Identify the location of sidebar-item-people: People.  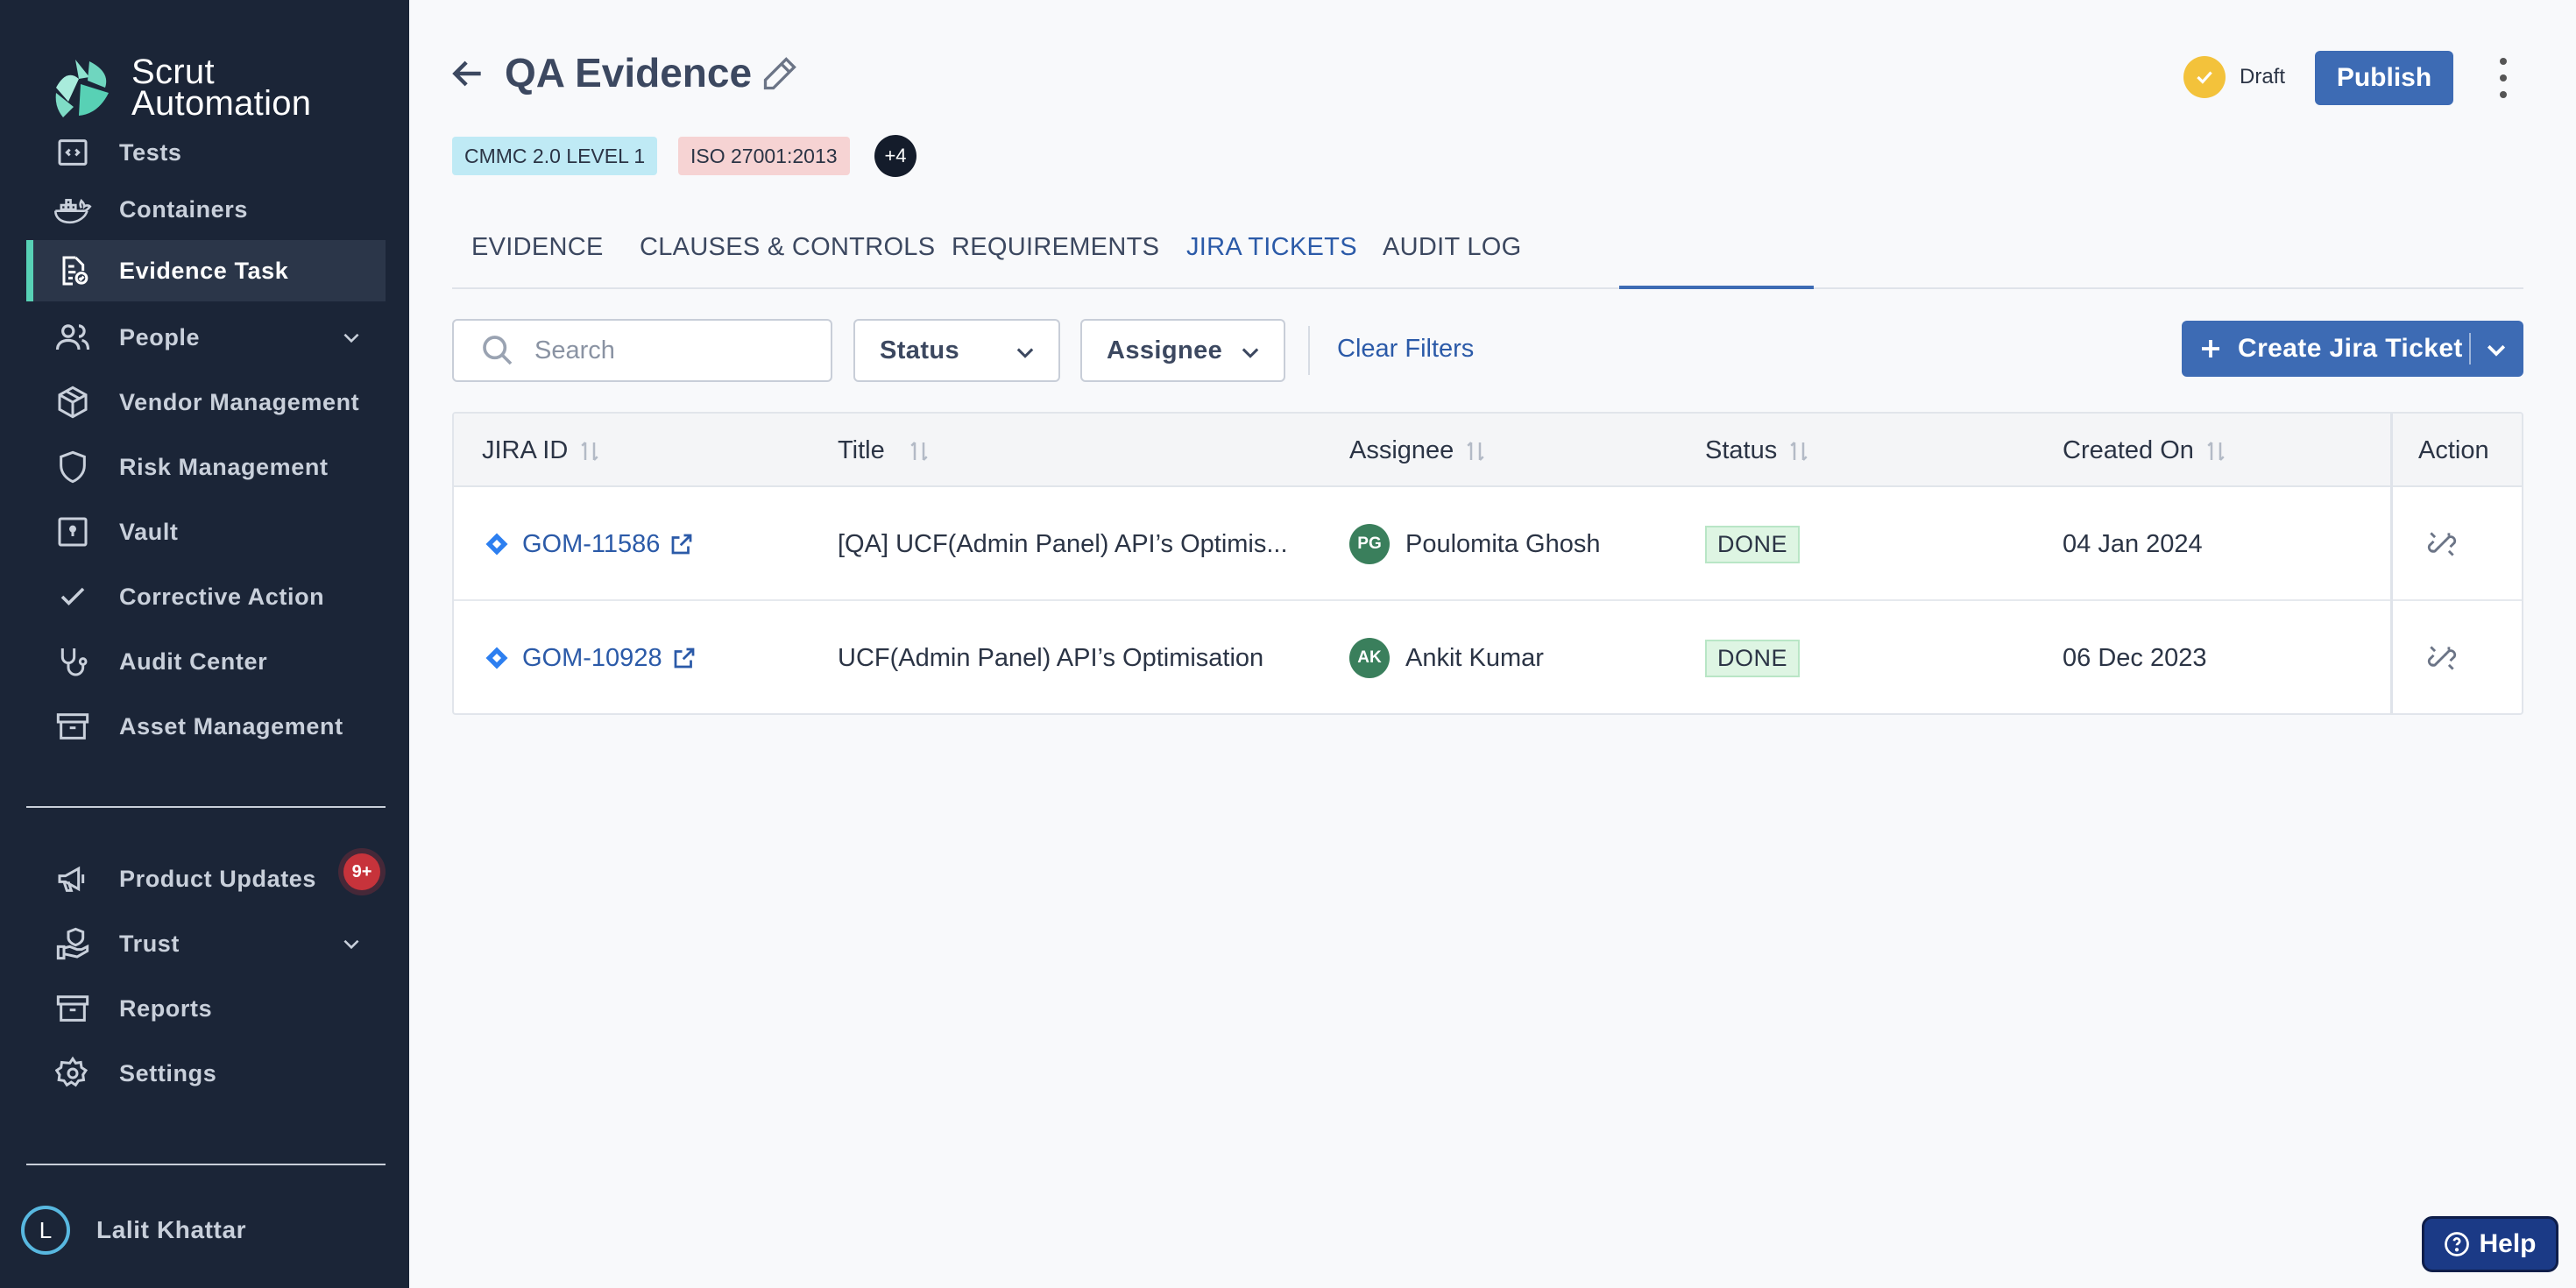
(206, 337).